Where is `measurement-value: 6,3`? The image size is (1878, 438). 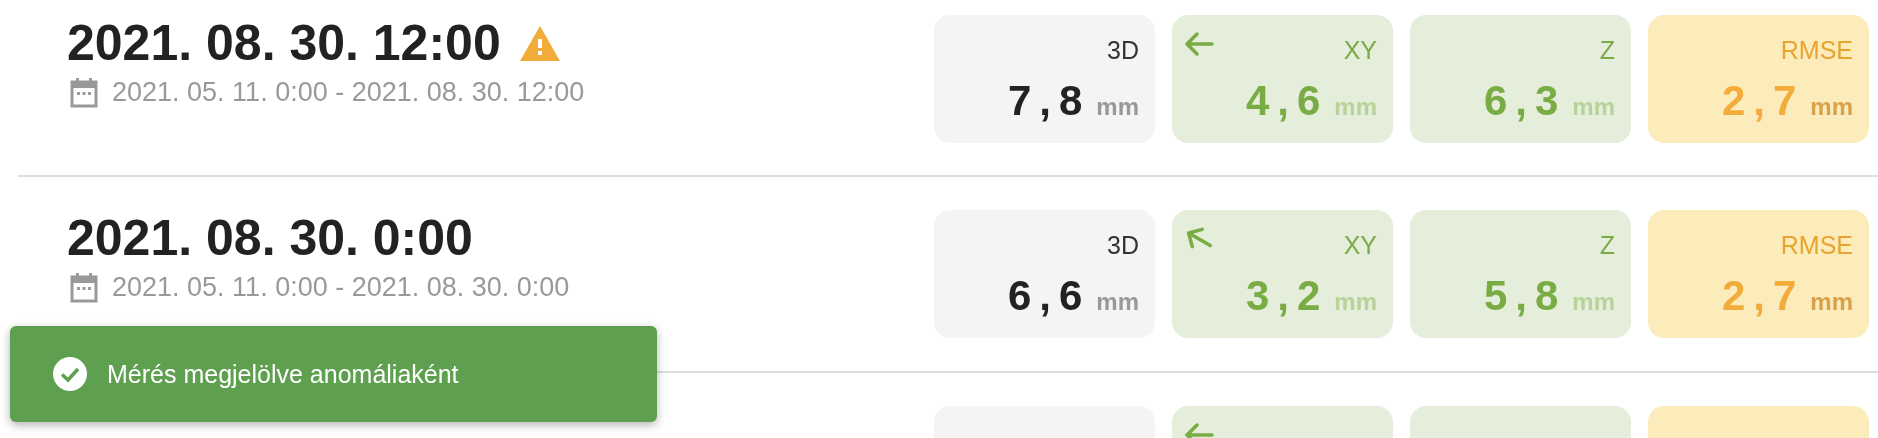
measurement-value: 6,3 is located at coordinates (1525, 101).